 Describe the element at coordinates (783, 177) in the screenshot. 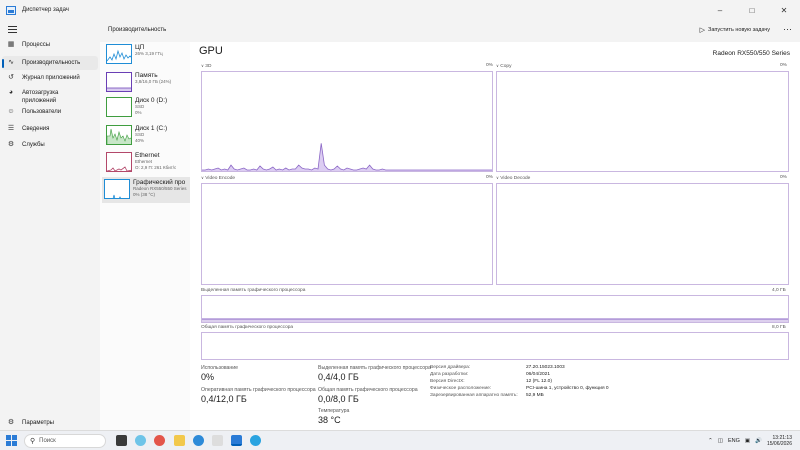

I see `engine-video-decode-percent: 0%` at that location.